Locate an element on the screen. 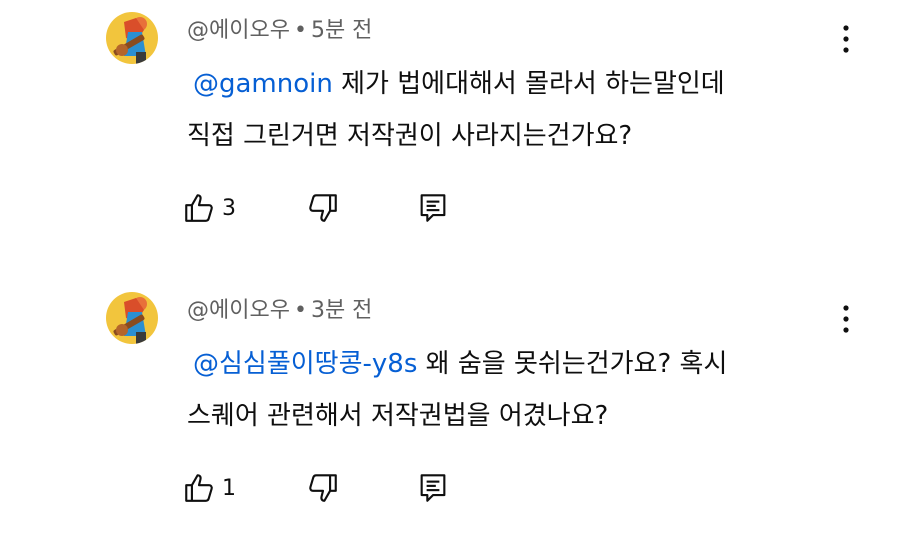 The width and height of the screenshot is (900, 550). comment-text-line-1: 제가 법에대해서 몰라서 하는말인데 is located at coordinates (533, 84).